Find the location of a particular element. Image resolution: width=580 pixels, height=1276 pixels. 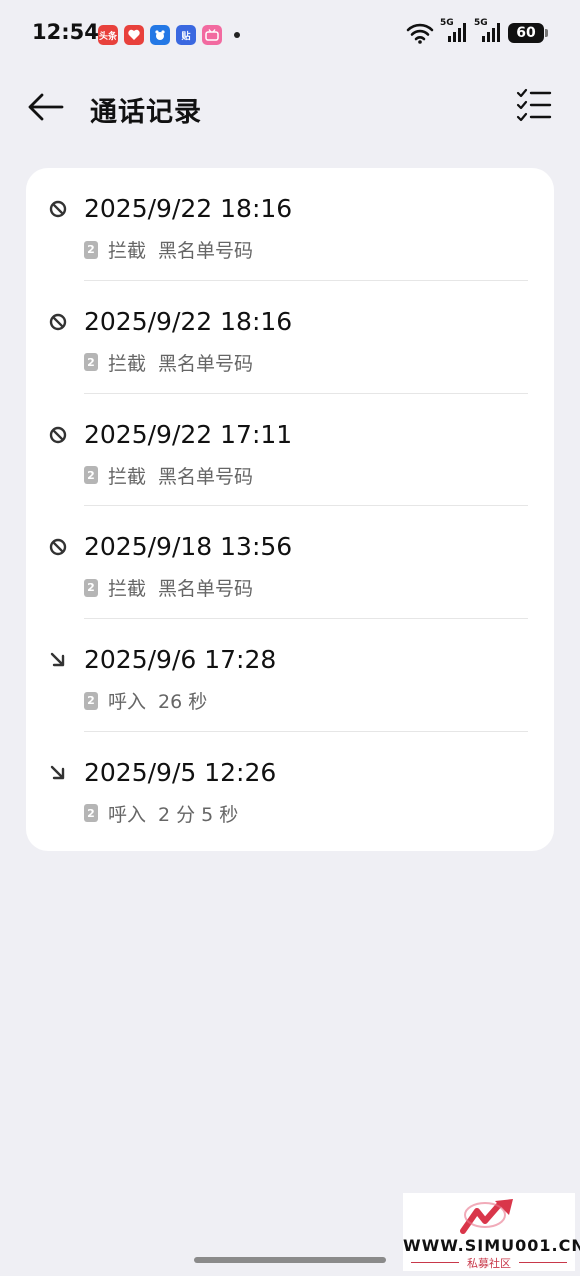

watermark-site: WWW.SIMU001.CN is located at coordinates (491, 1245).